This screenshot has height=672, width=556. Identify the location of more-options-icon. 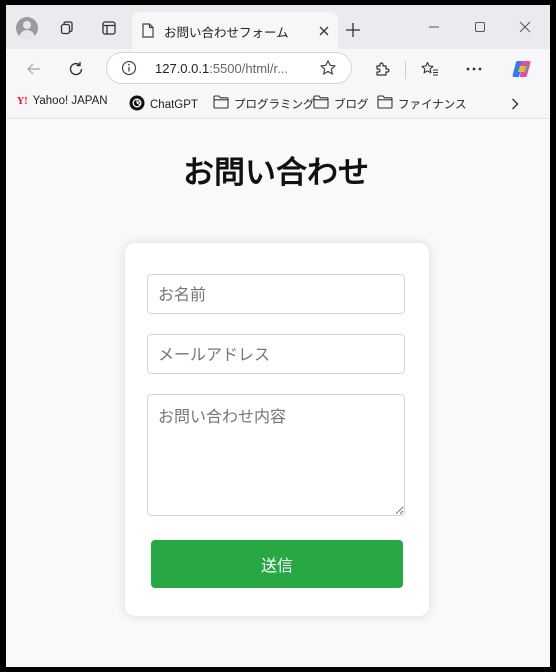
(474, 69).